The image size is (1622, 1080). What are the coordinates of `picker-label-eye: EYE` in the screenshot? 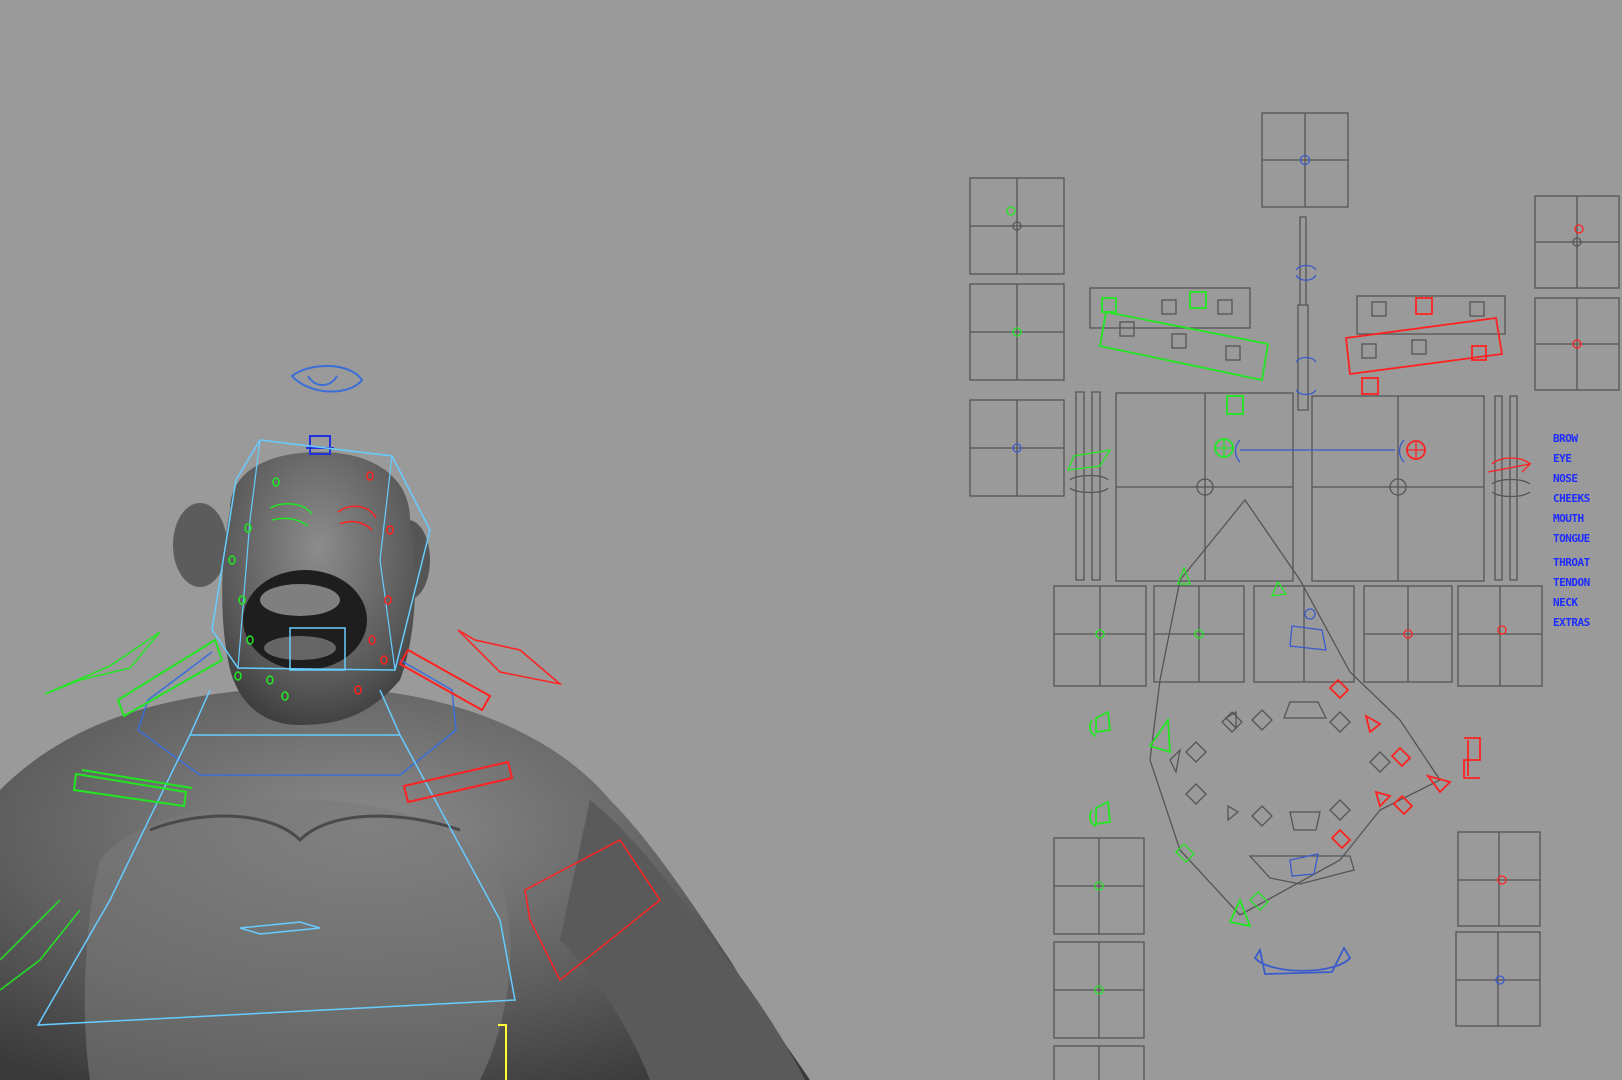 It's located at (1562, 459).